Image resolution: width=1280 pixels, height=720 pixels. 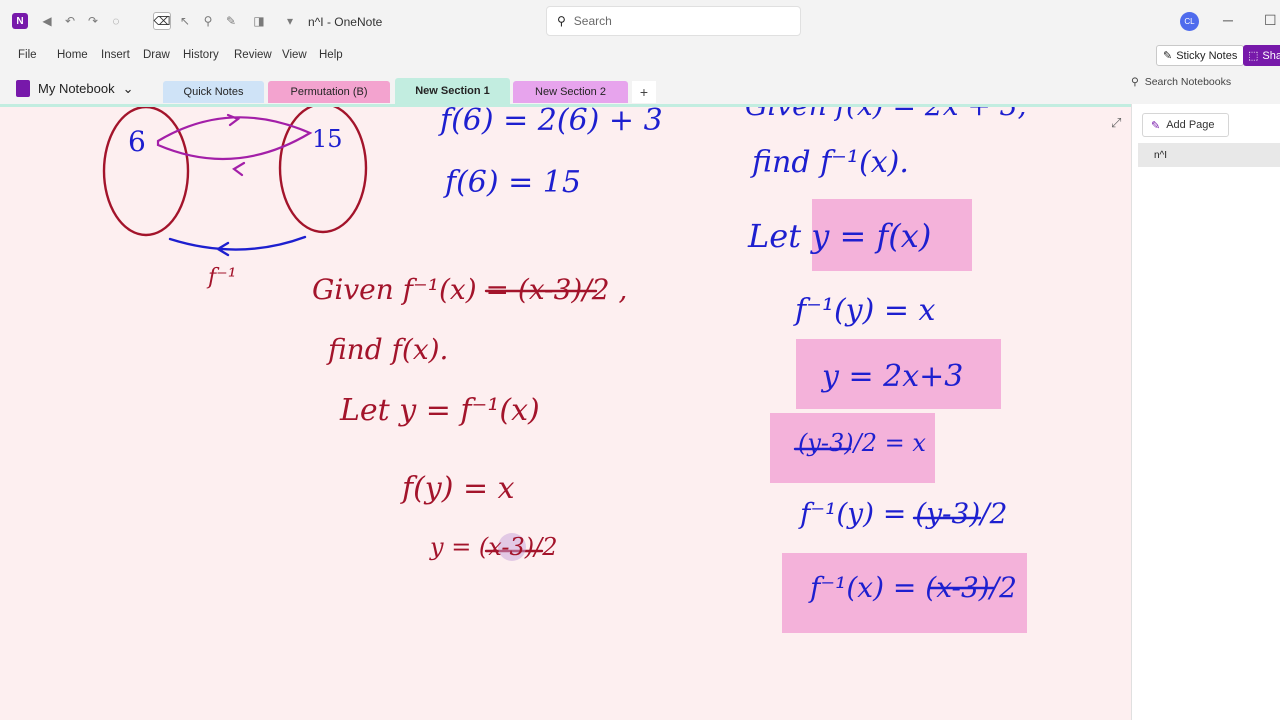 What do you see at coordinates (1205, 412) in the screenshot?
I see `page-list-pane: ✎ Add Page n^I` at bounding box center [1205, 412].